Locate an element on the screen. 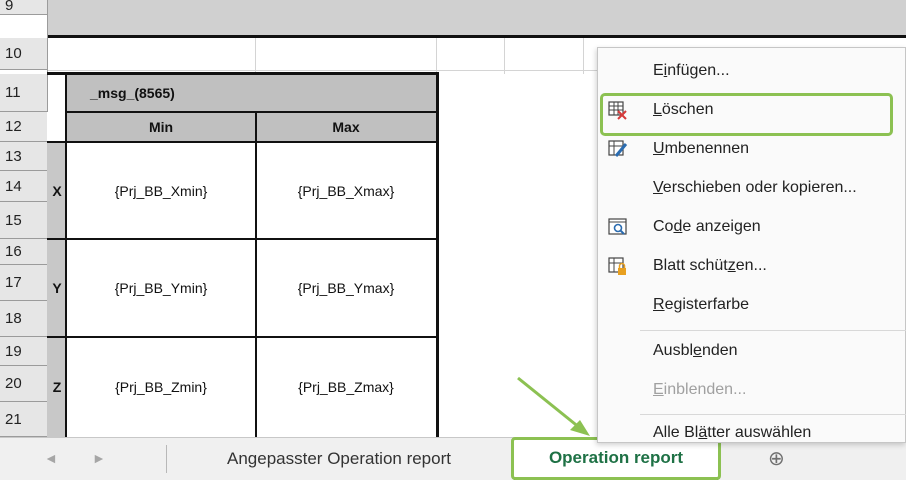 This screenshot has height=480, width=906. row-header-18: 18 is located at coordinates (23, 319).